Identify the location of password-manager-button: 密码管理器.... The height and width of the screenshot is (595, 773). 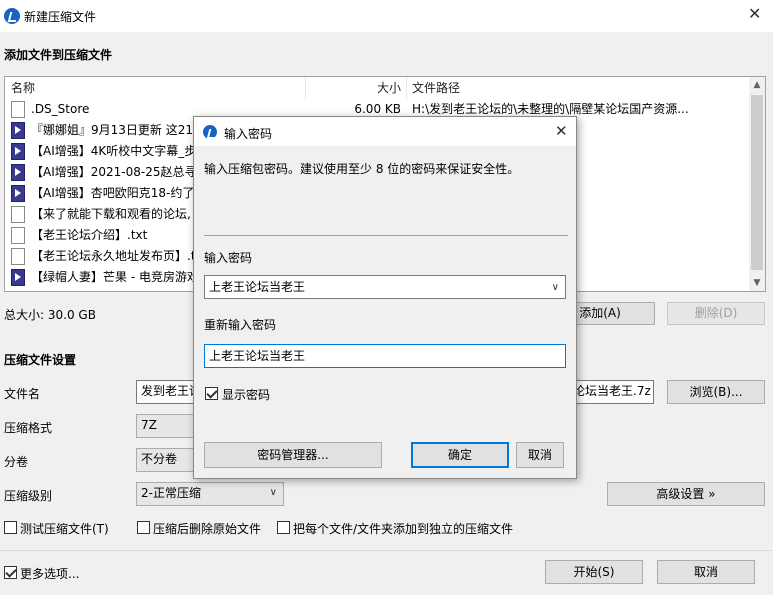
(293, 455).